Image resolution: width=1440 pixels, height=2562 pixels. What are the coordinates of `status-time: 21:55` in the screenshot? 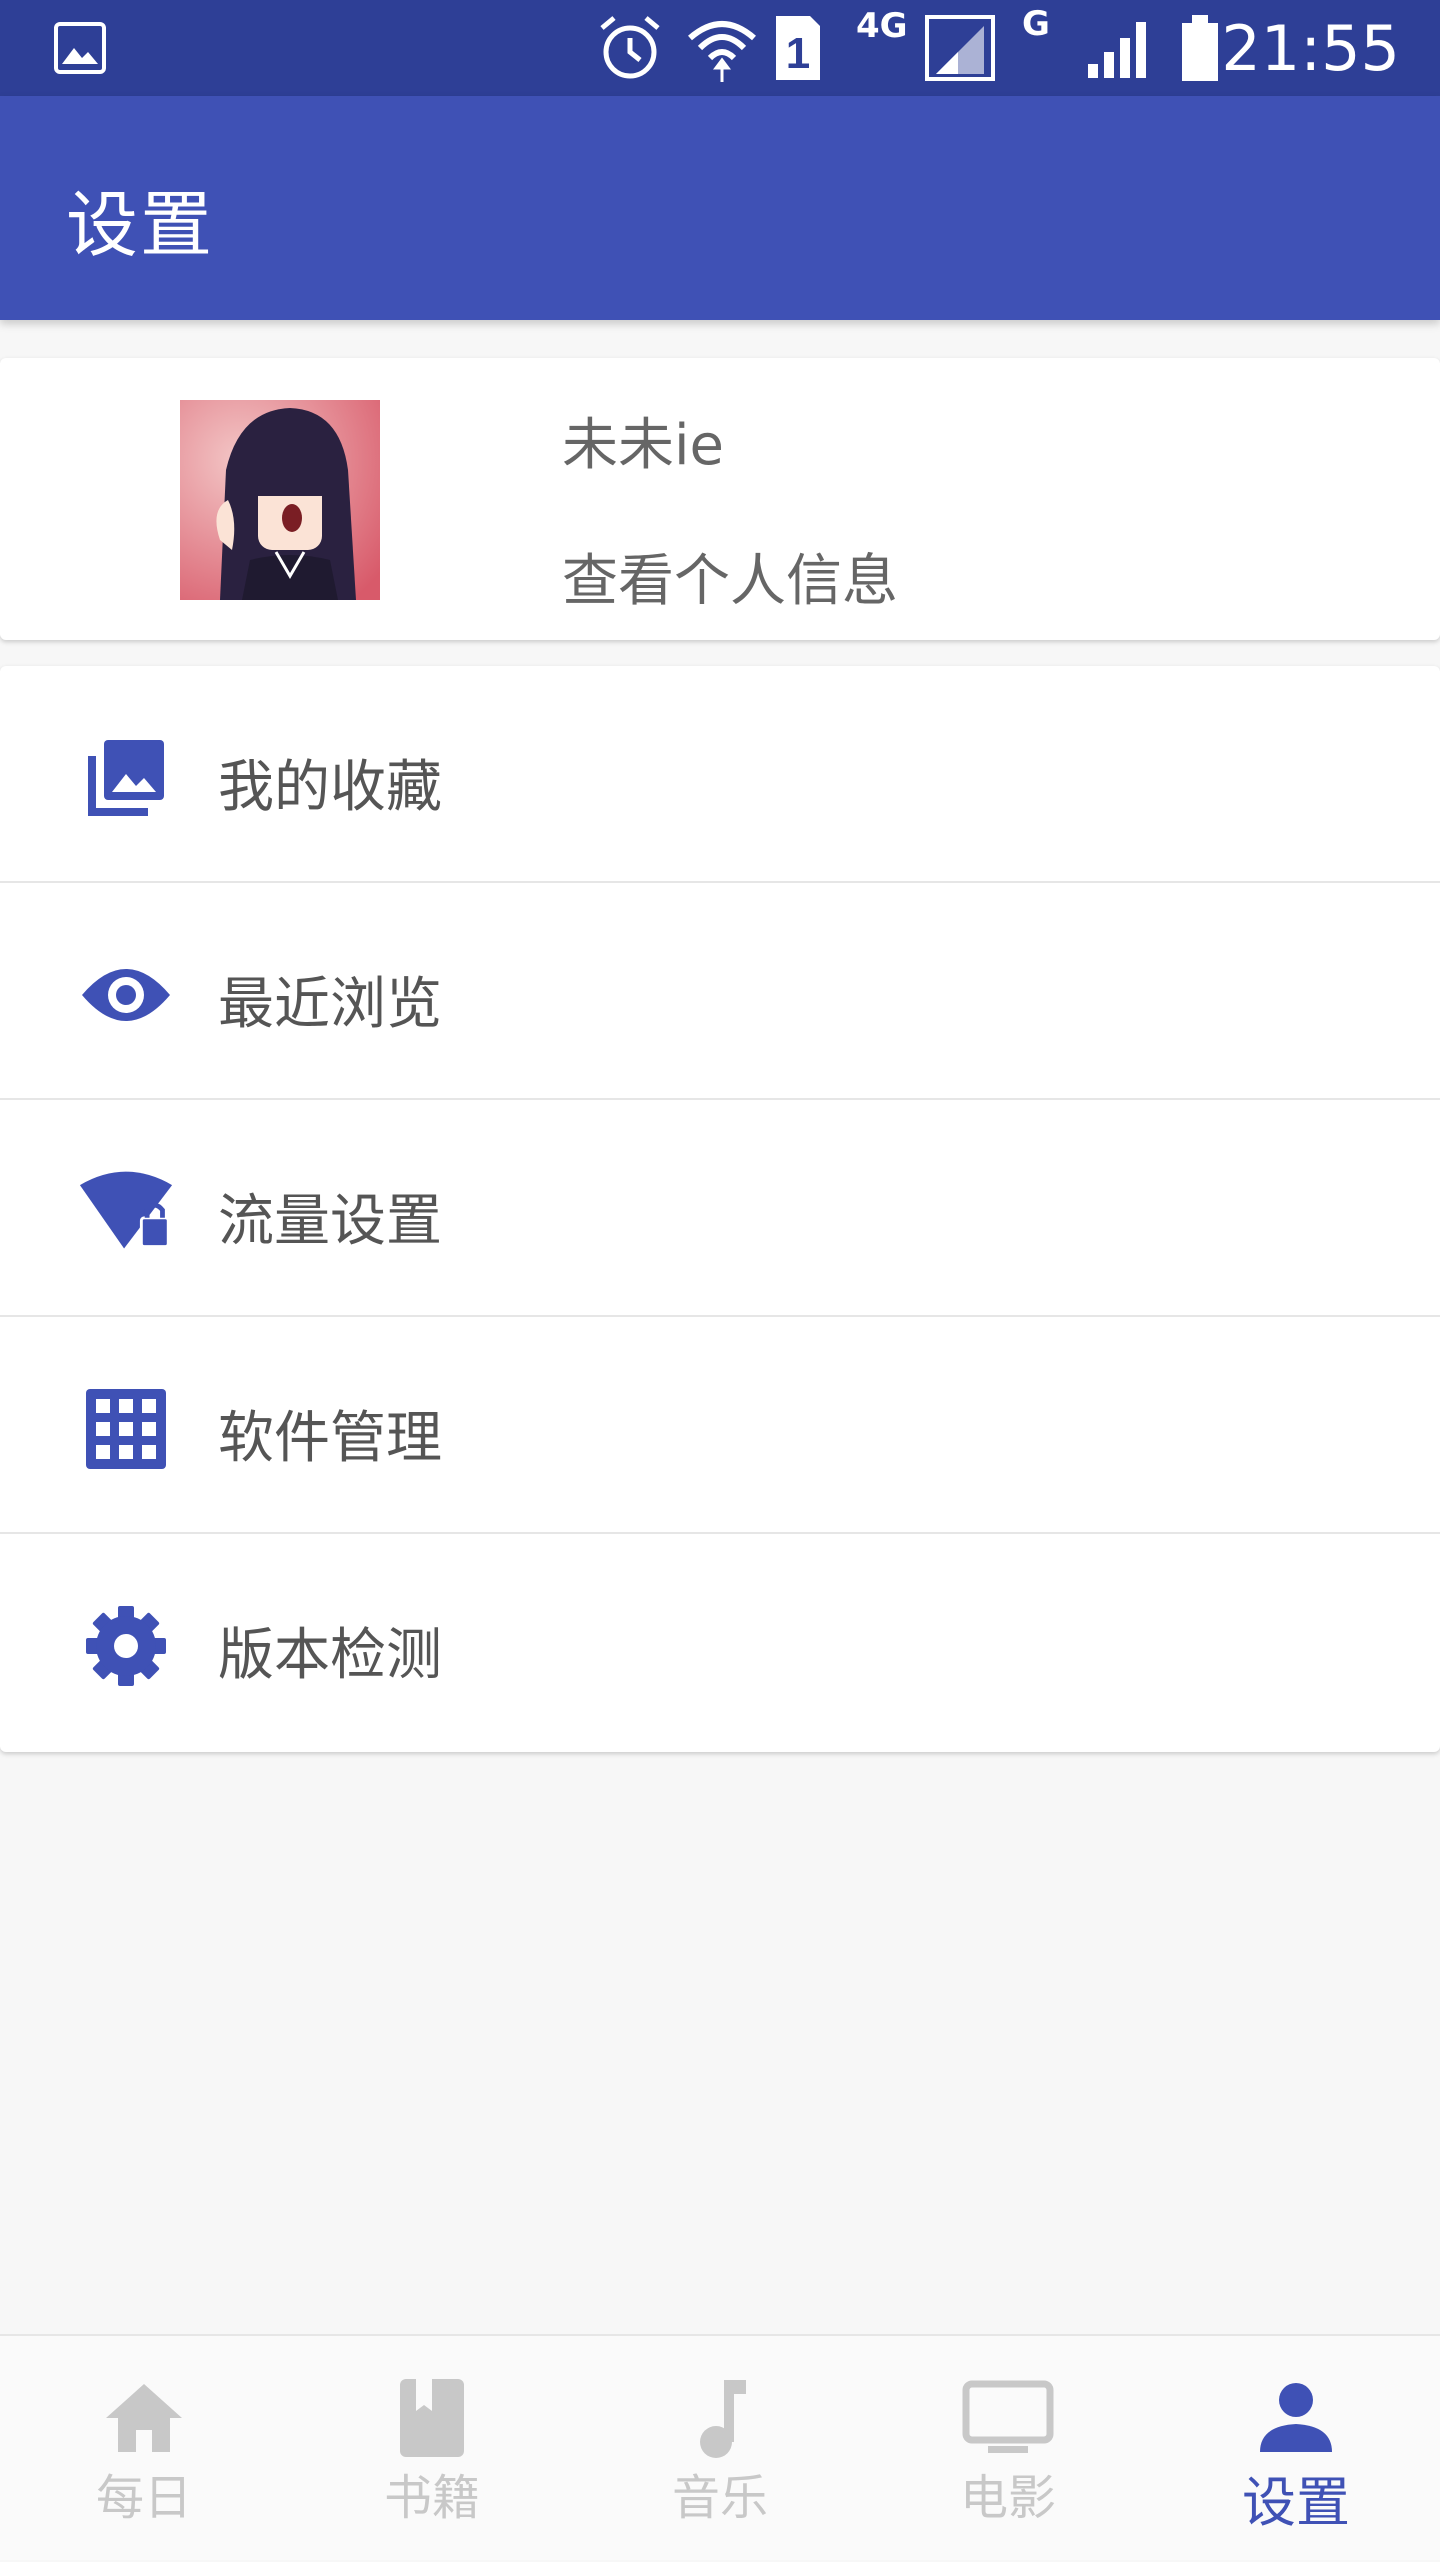 It's located at (1310, 48).